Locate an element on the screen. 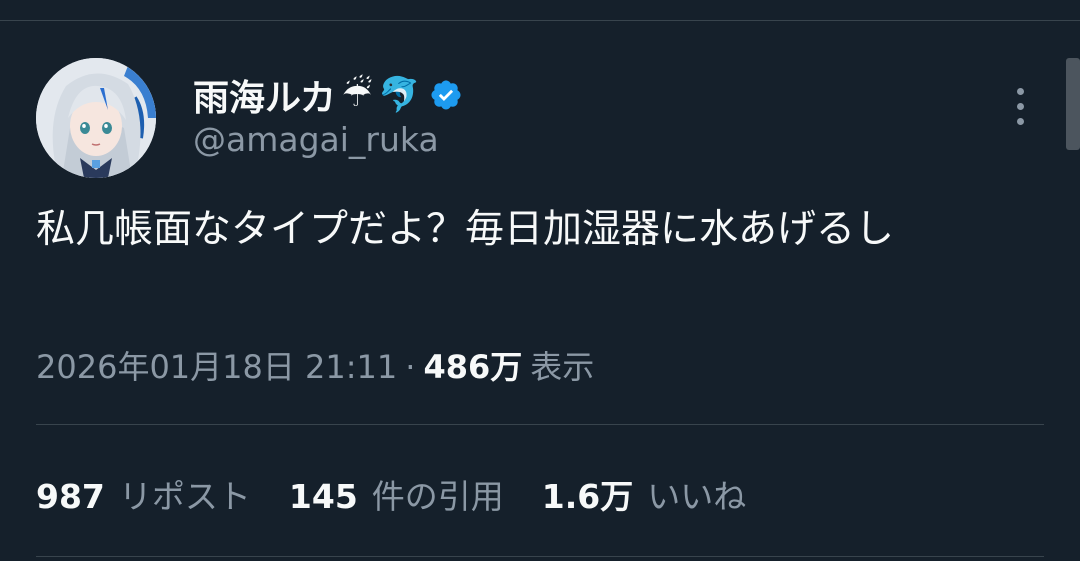 This screenshot has height=561, width=1080. more-vertical-icon is located at coordinates (1020, 91).